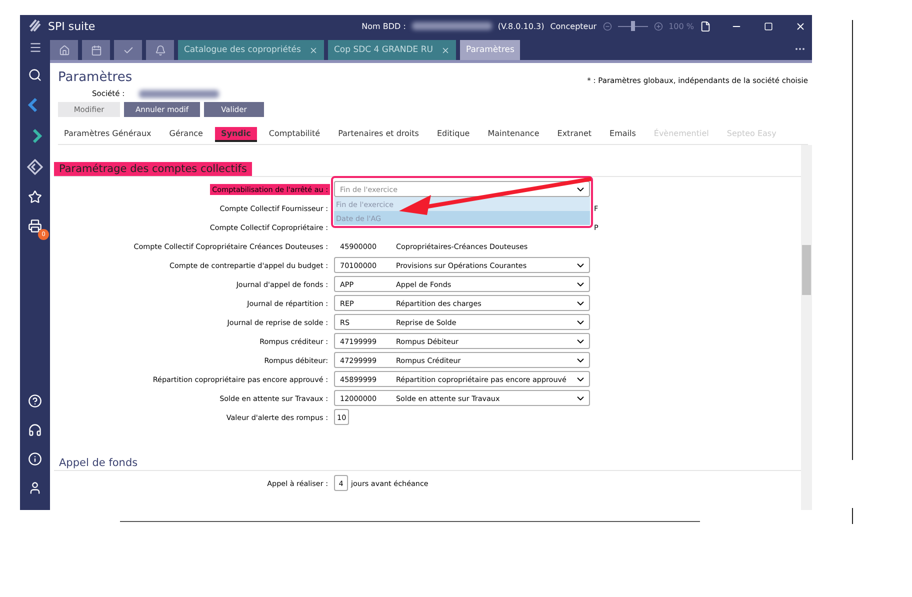 Image resolution: width=912 pixels, height=597 pixels. I want to click on info-icon, so click(35, 459).